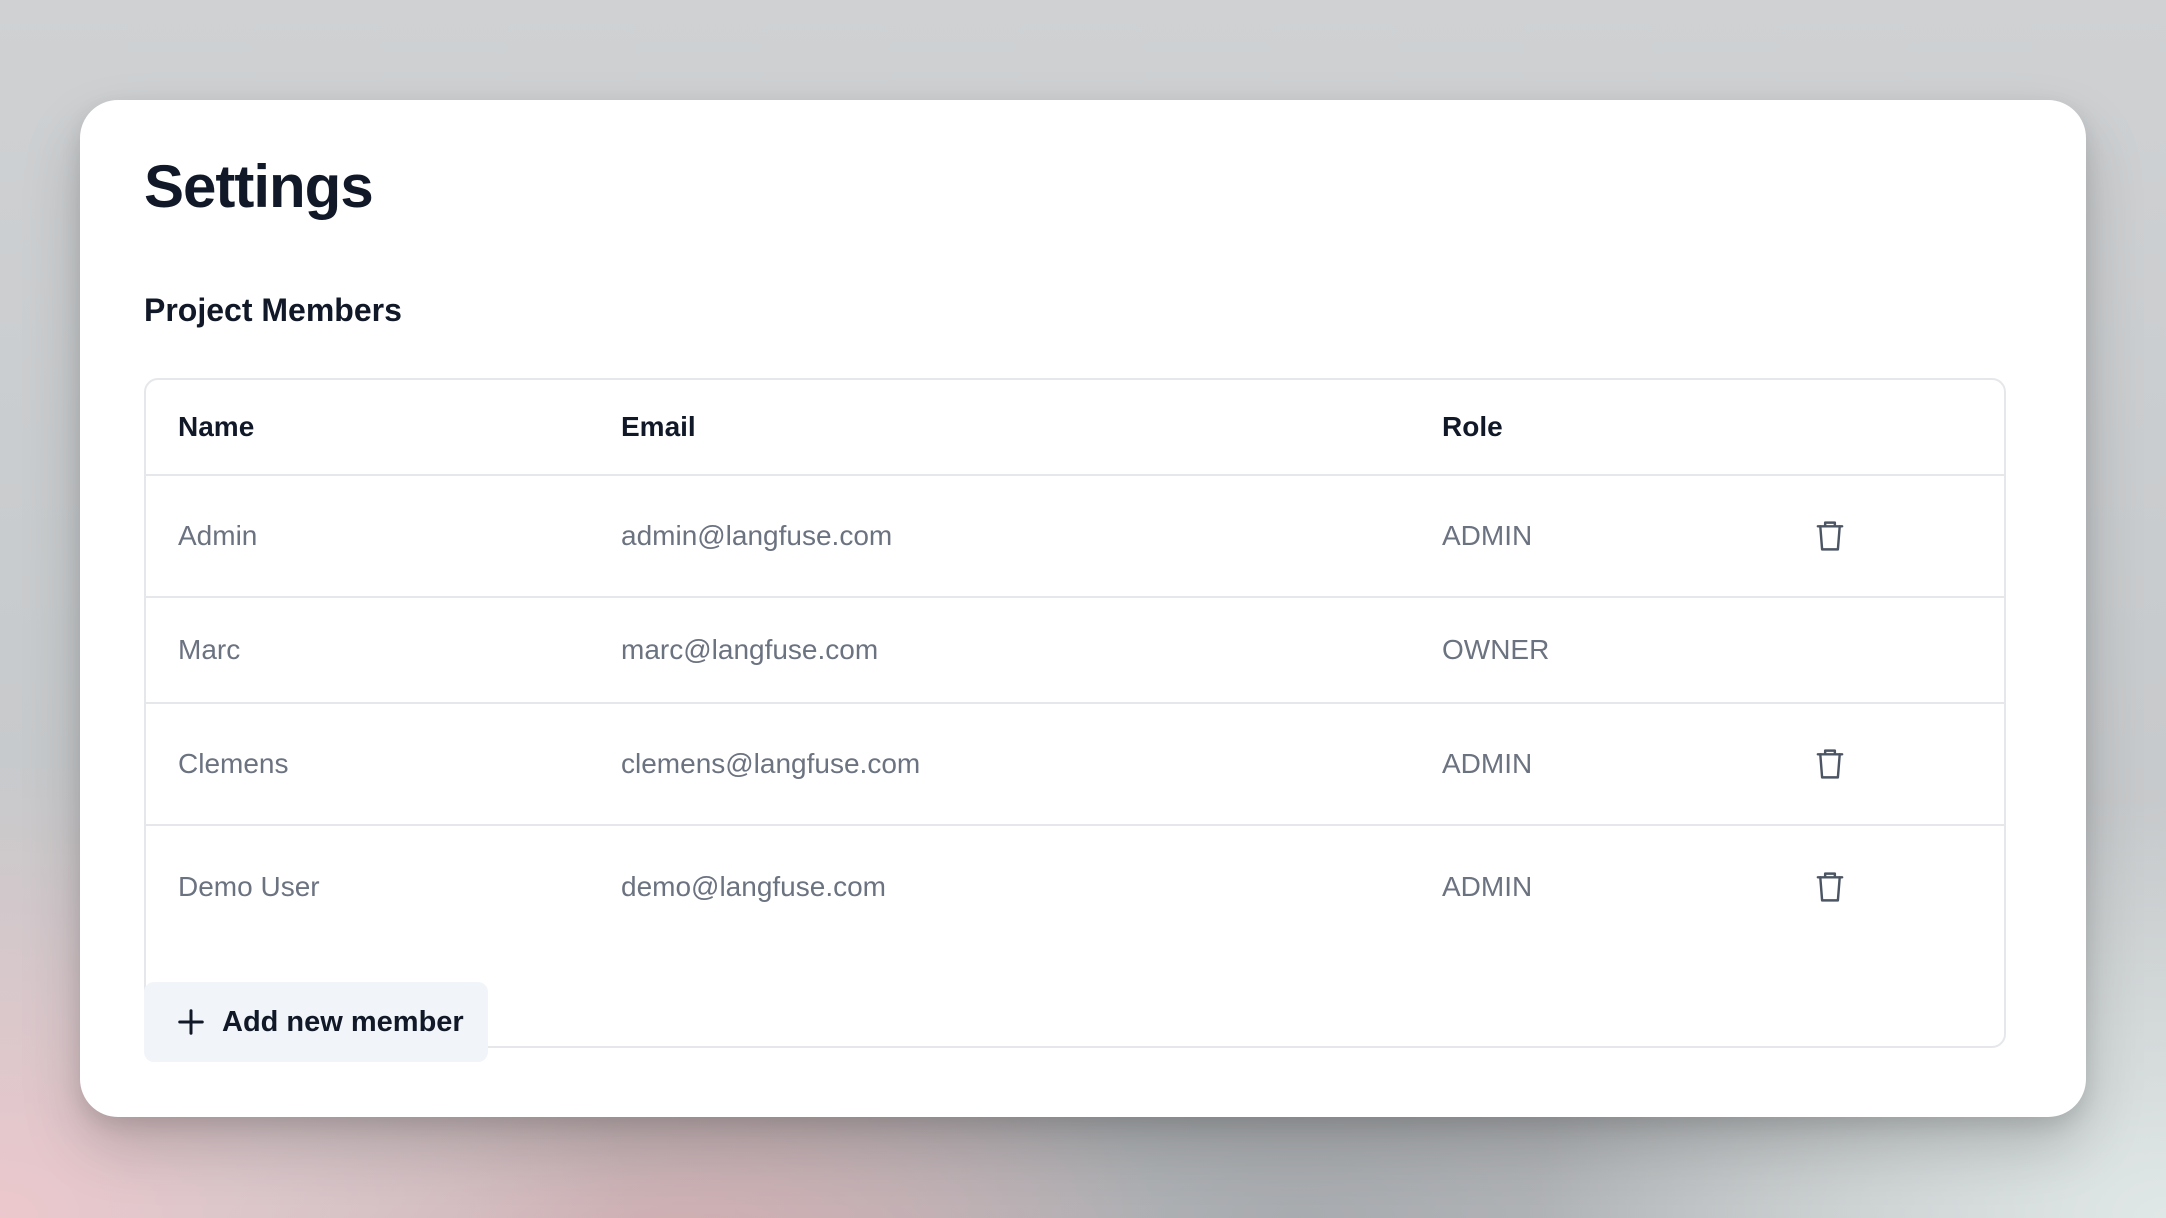 The height and width of the screenshot is (1218, 2166). I want to click on member-name: Clemens, so click(367, 764).